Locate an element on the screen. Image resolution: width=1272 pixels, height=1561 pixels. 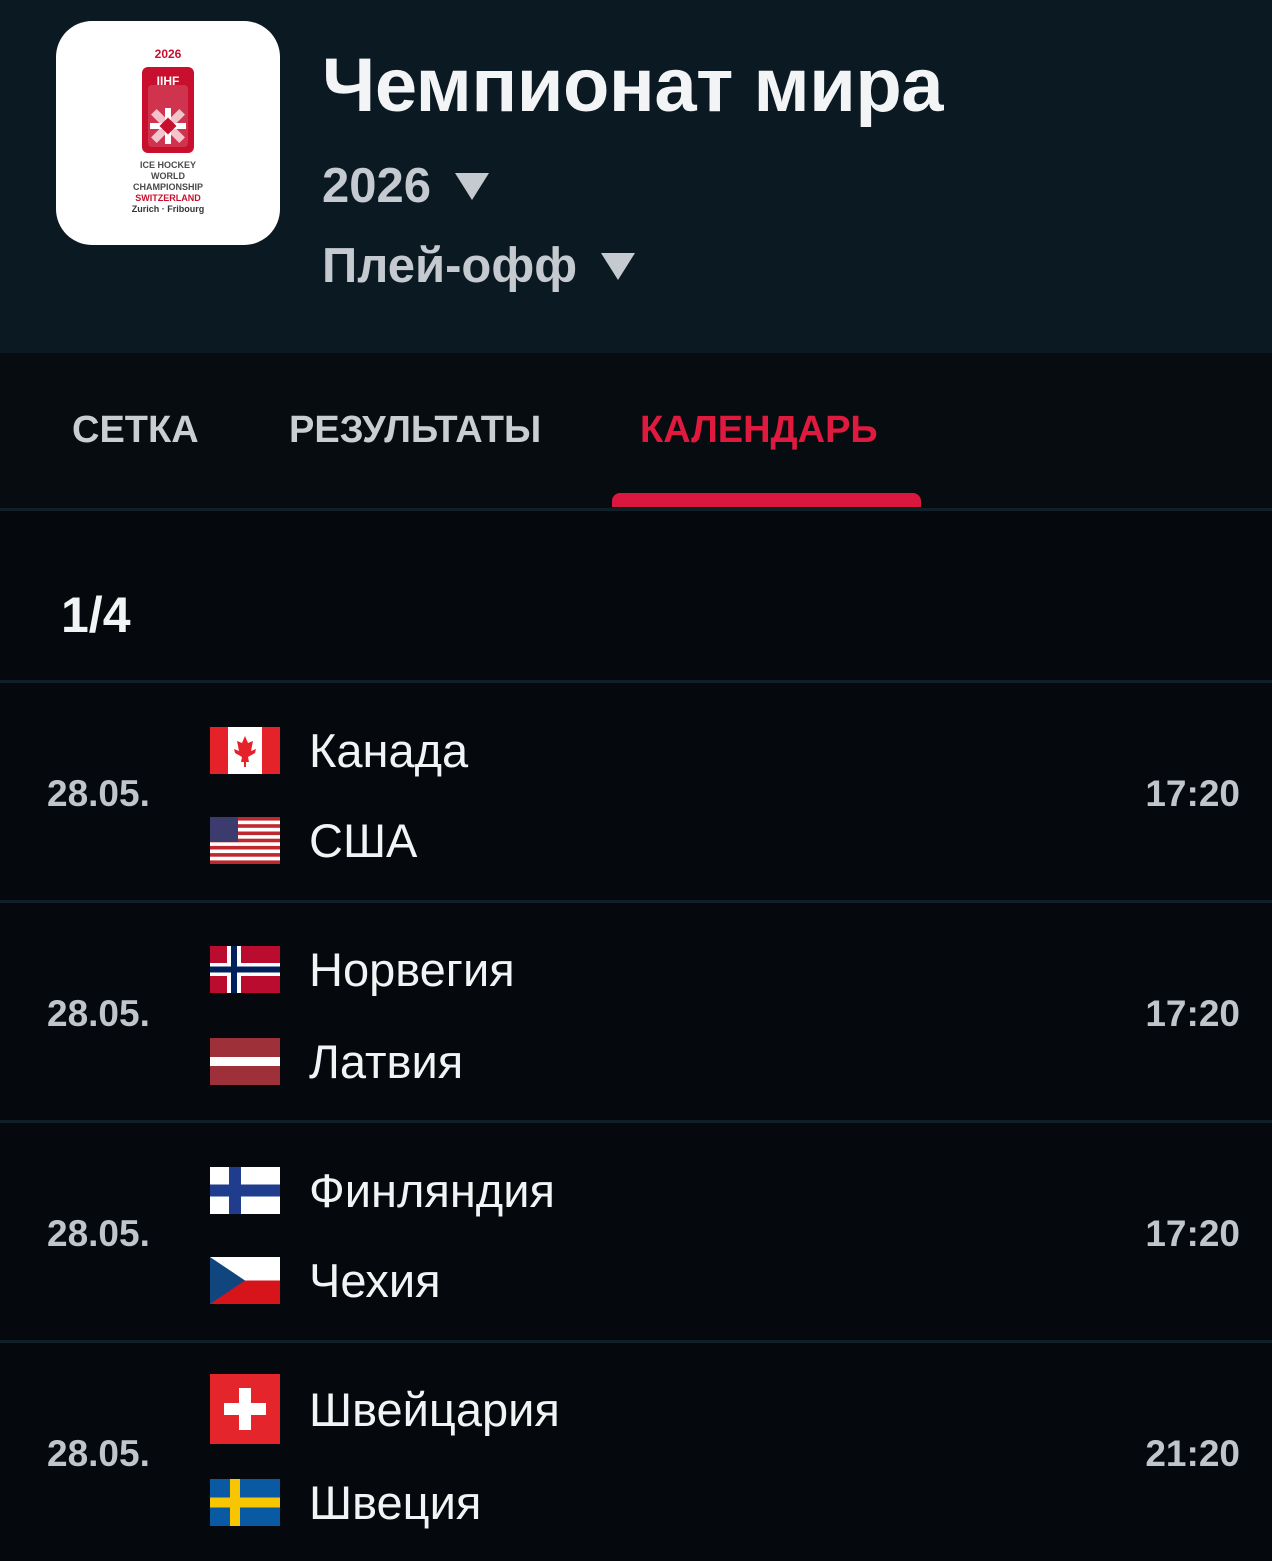
match-time: 21:20 is located at coordinates (1192, 1453).